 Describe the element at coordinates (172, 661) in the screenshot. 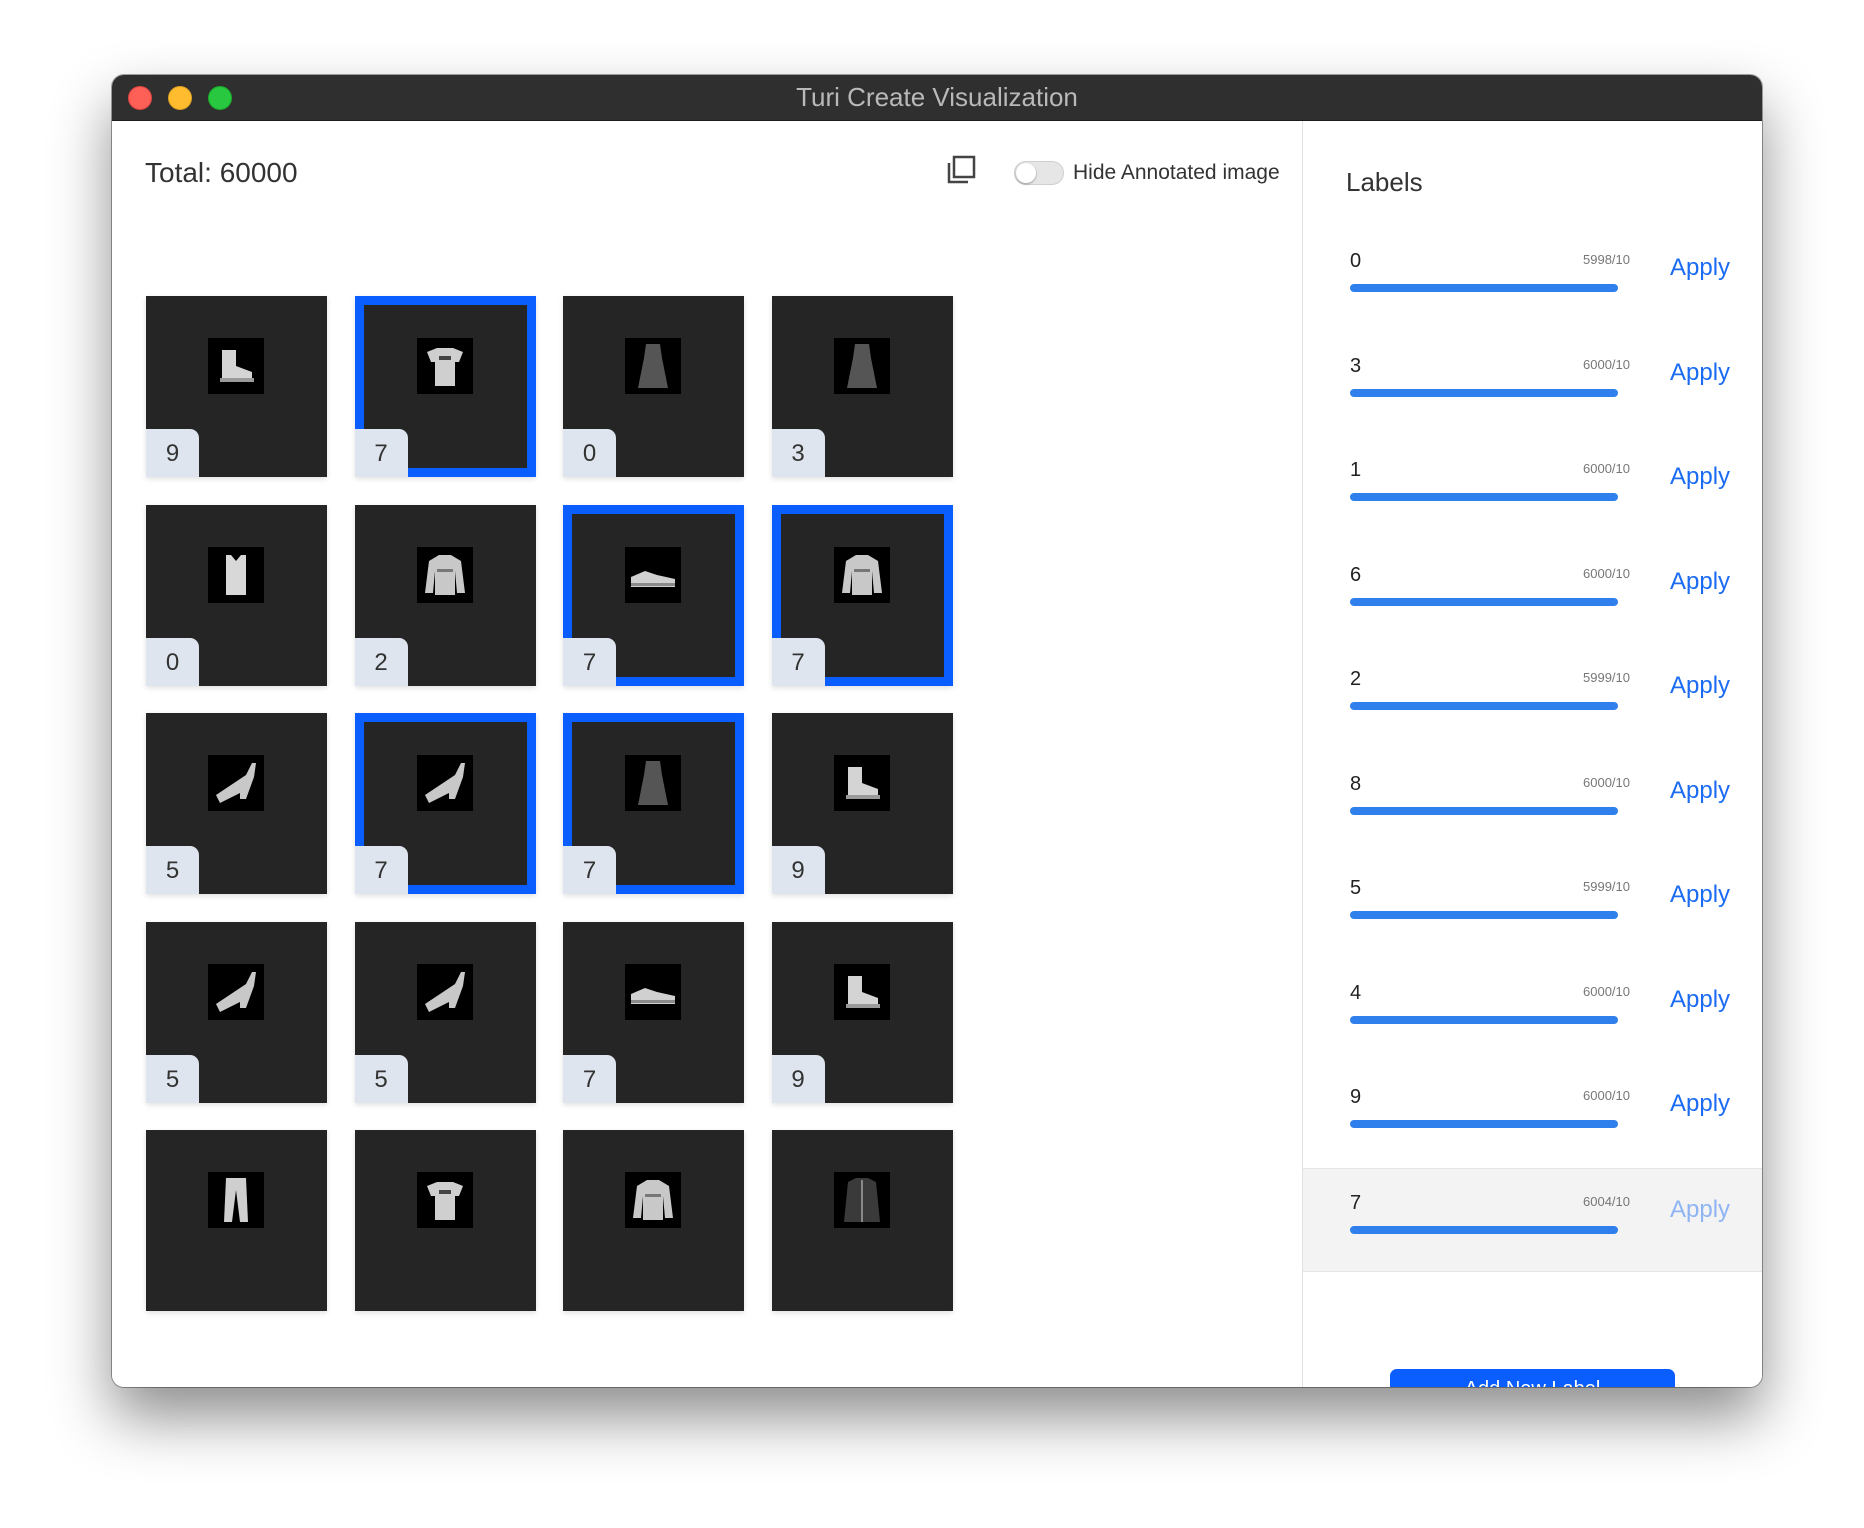

I see `label-badge: 0` at that location.